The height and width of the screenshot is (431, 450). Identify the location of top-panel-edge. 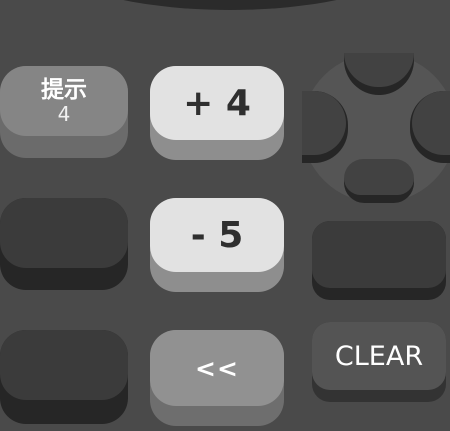
(230, 5).